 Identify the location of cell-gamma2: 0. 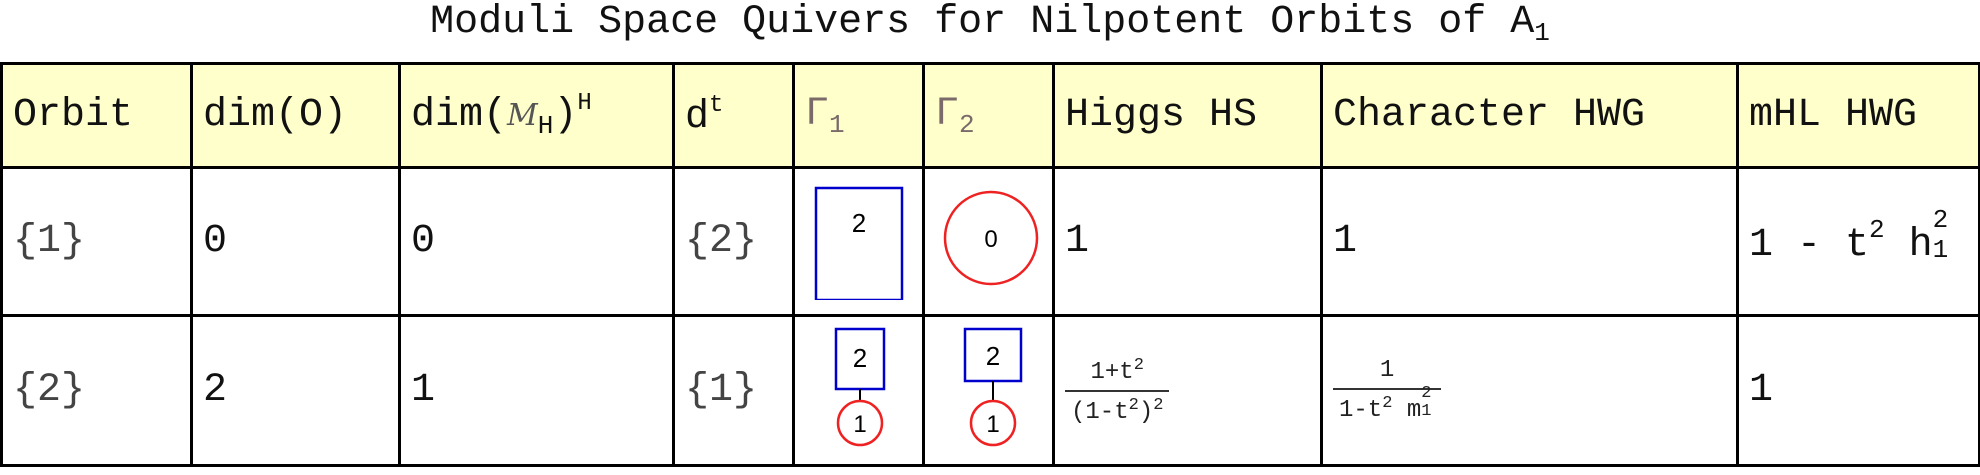
(988, 241).